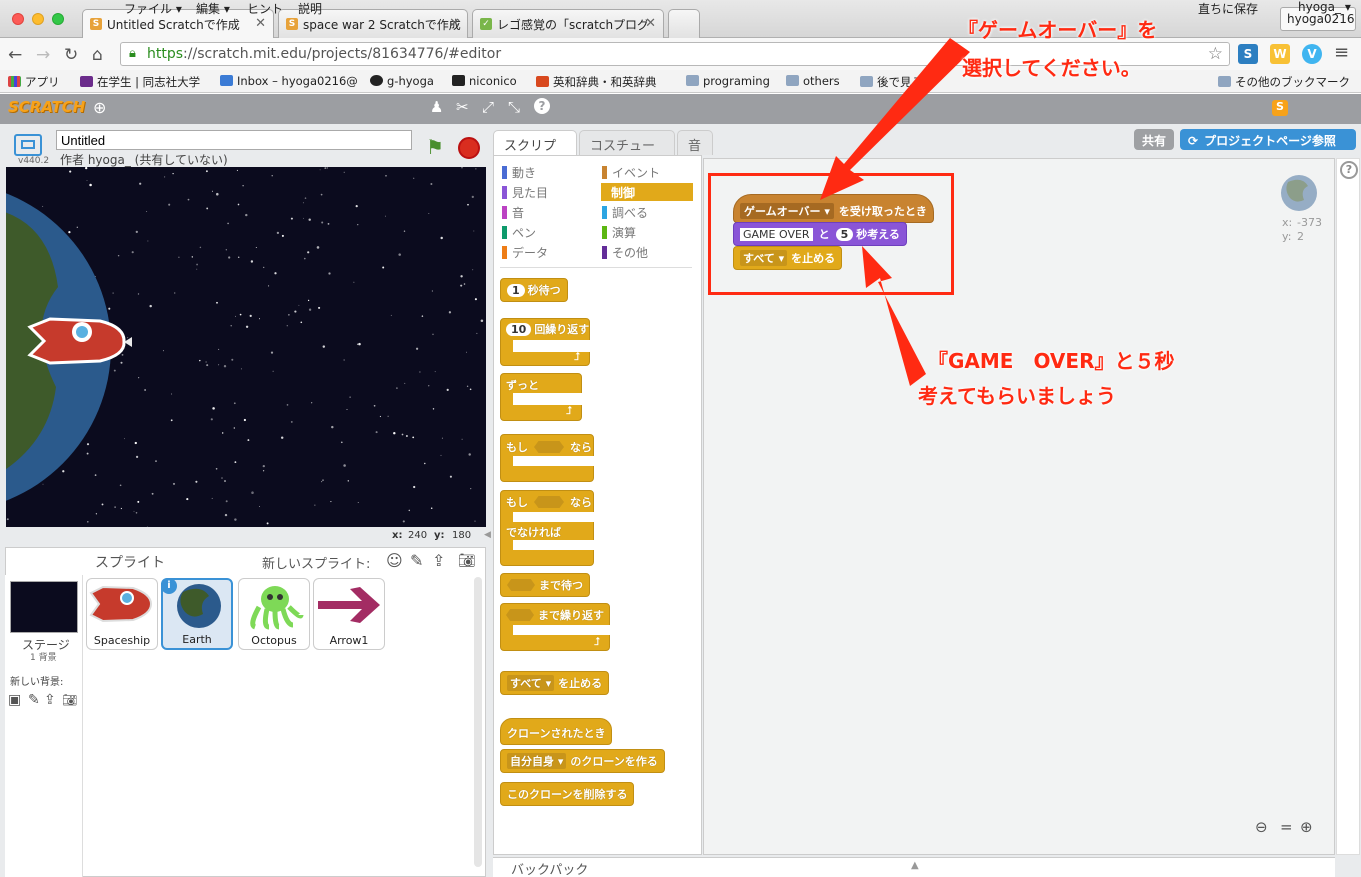 This screenshot has width=1361, height=877. Describe the element at coordinates (534, 290) in the screenshot. I see `block-wait: 1 秒待つ` at that location.